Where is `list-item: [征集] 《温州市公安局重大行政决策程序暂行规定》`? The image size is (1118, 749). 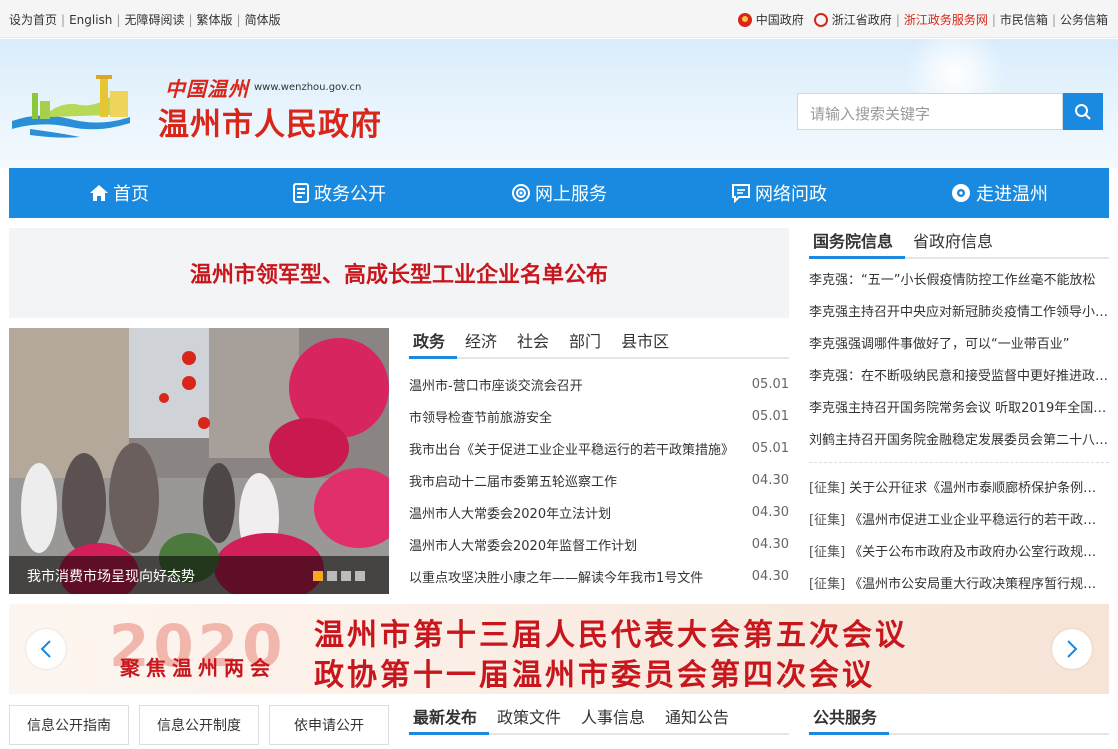
list-item: [征集] 《温州市公安局重大行政决策程序暂行规定》 is located at coordinates (959, 582).